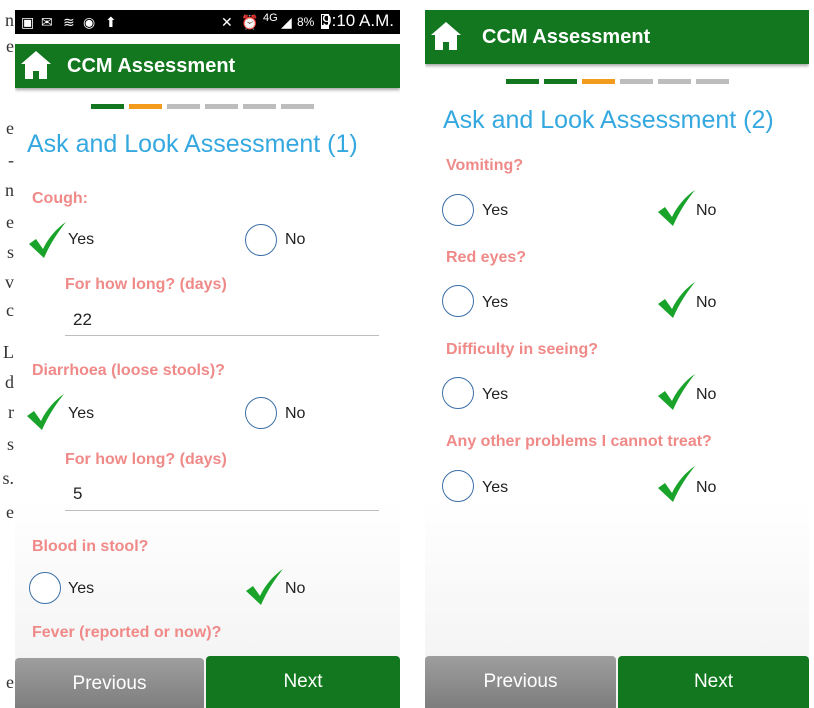  What do you see at coordinates (128, 370) in the screenshot?
I see `question-diarrhoea: Diarrhoea (loose stools)?` at bounding box center [128, 370].